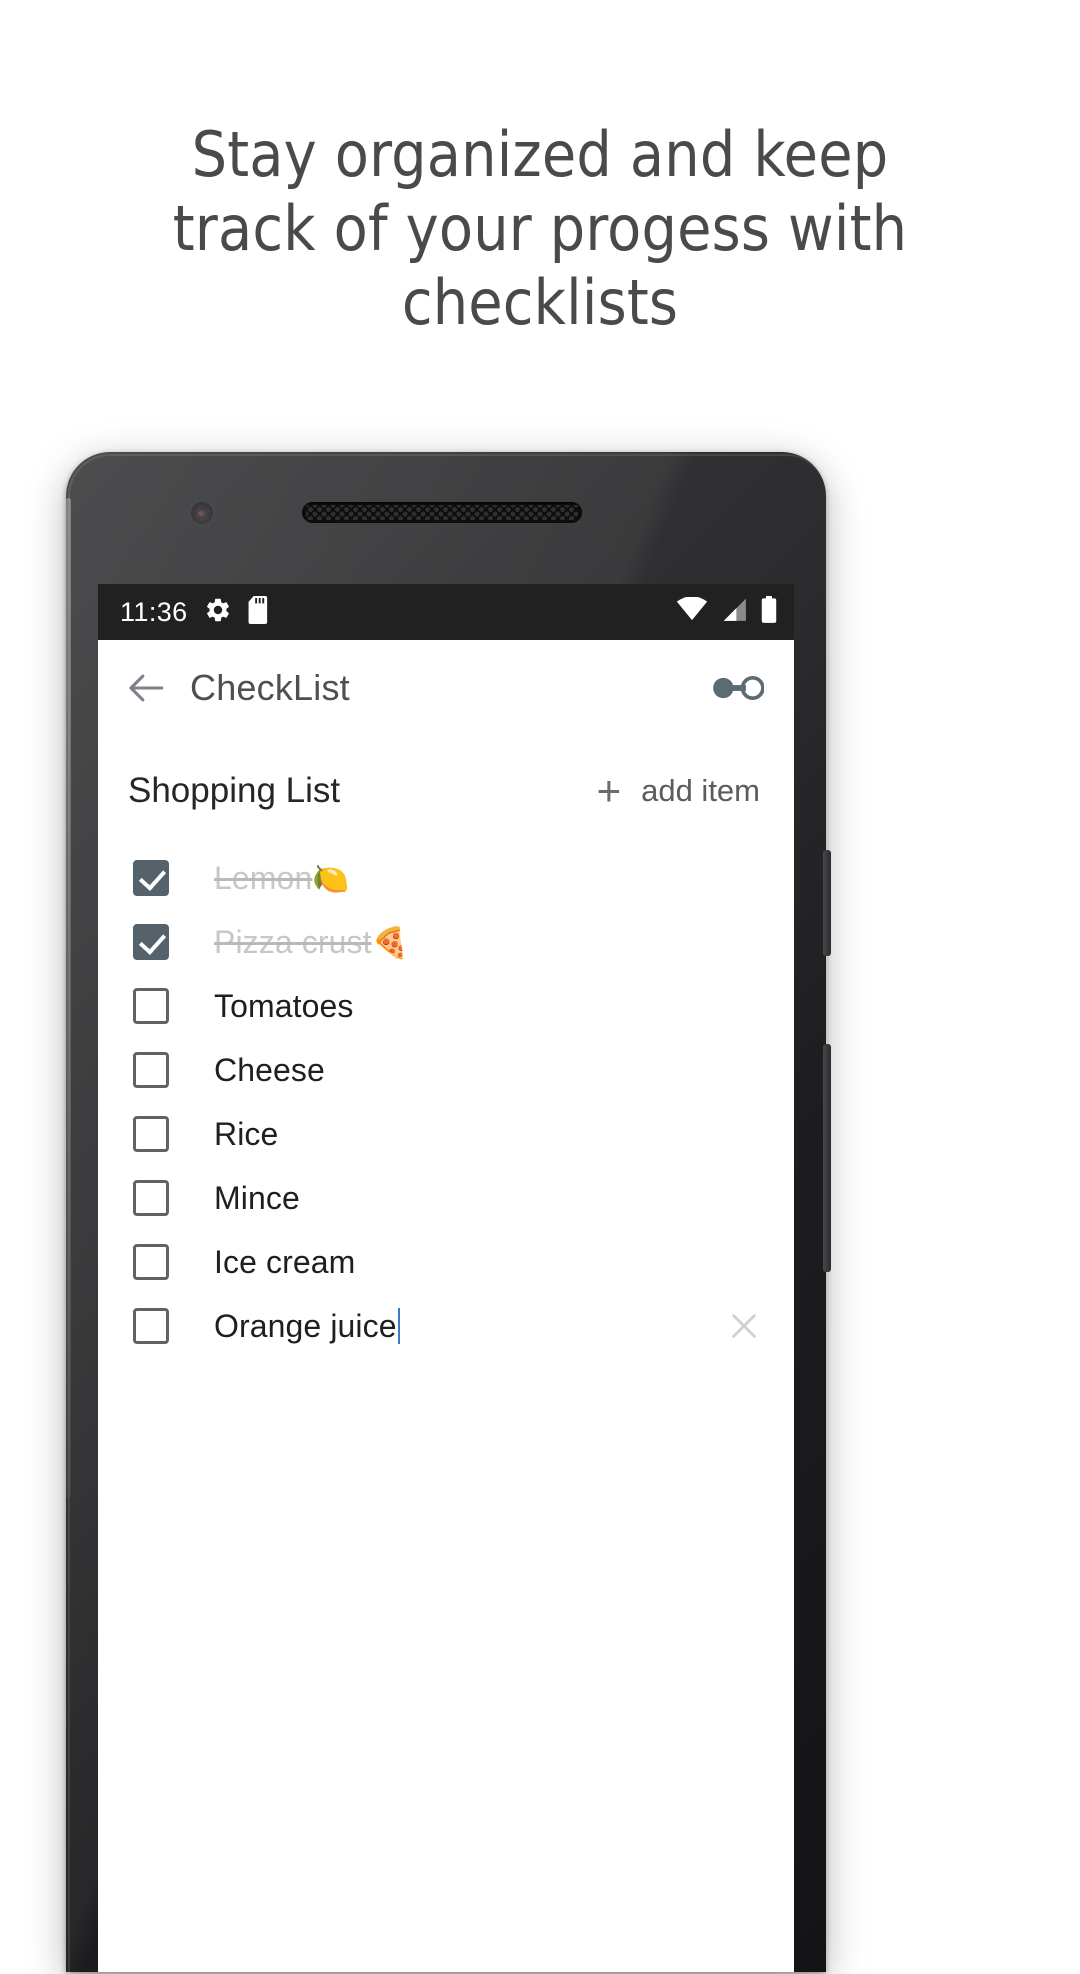  I want to click on earpiece-speaker, so click(442, 512).